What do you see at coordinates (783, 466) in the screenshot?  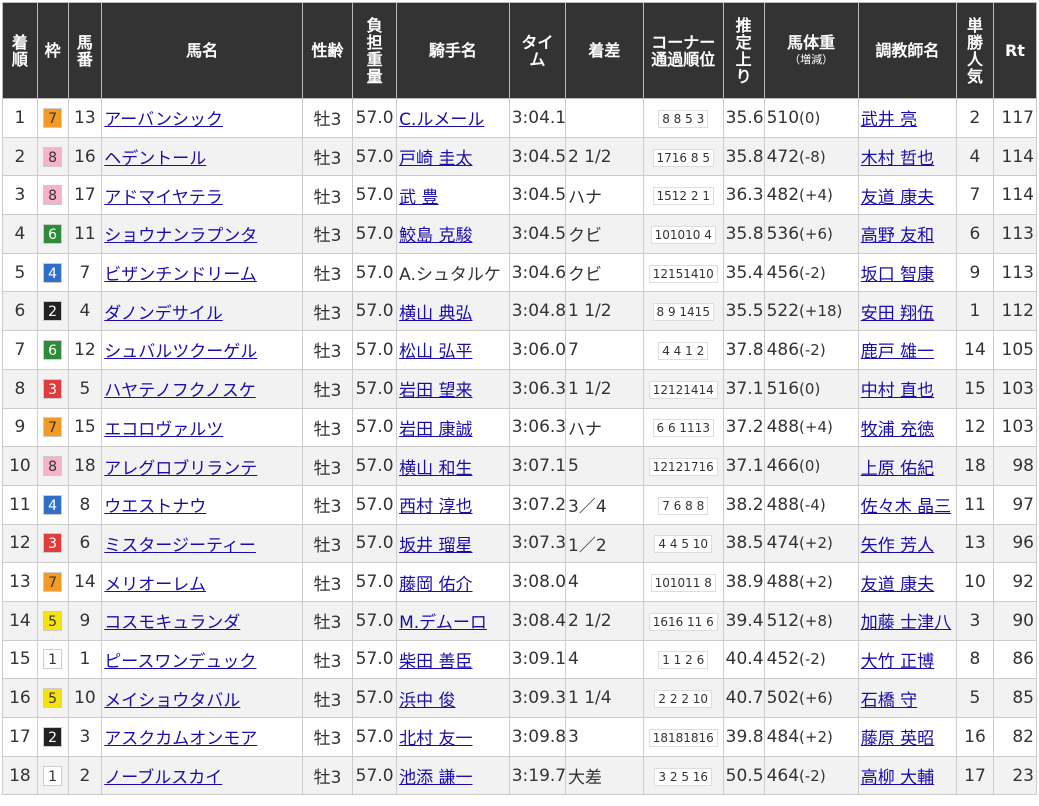 I see `body-weight-value: 466` at bounding box center [783, 466].